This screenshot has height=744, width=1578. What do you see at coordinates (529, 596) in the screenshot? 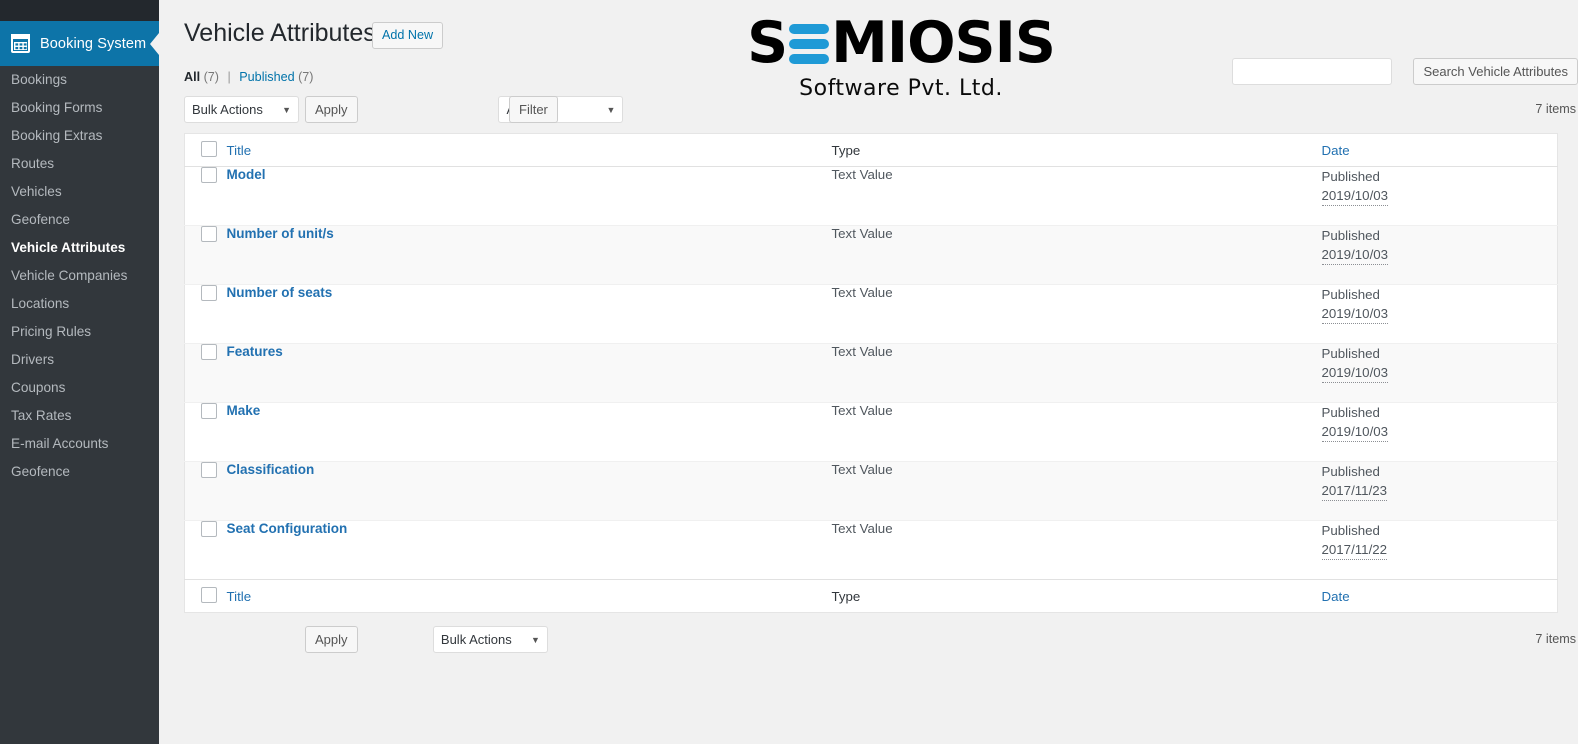
I see `column-header-title-bottom: Title` at bounding box center [529, 596].